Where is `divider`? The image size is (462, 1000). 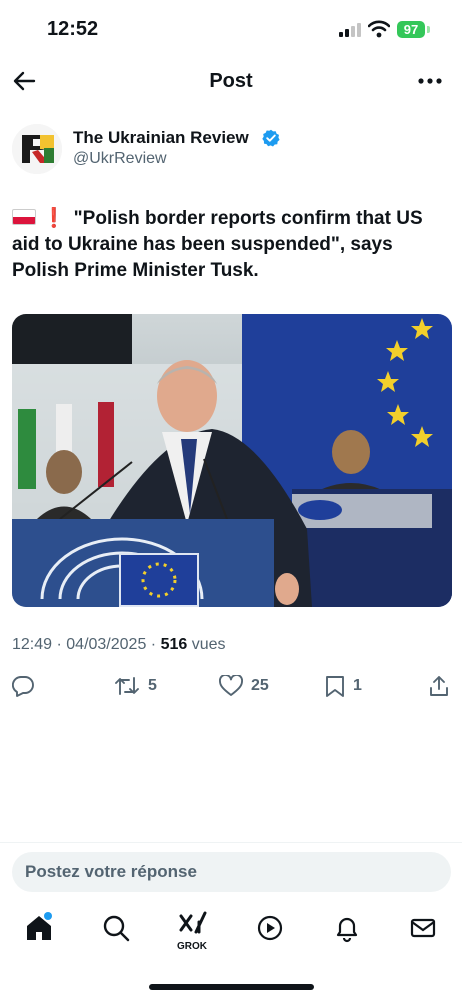 divider is located at coordinates (231, 842).